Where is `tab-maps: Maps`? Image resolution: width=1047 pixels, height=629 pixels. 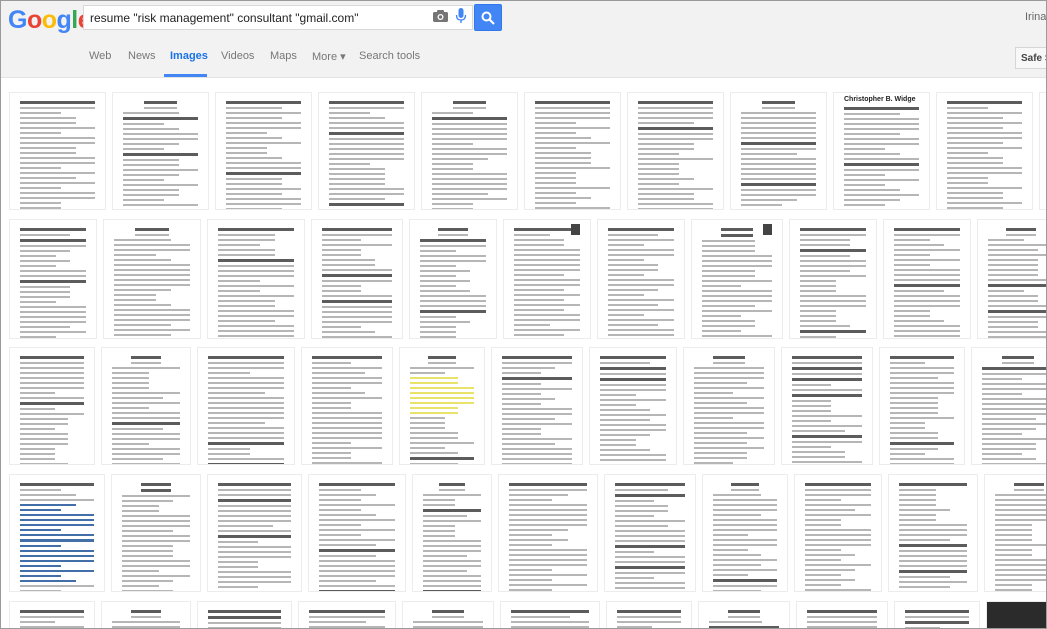
tab-maps: Maps is located at coordinates (283, 56).